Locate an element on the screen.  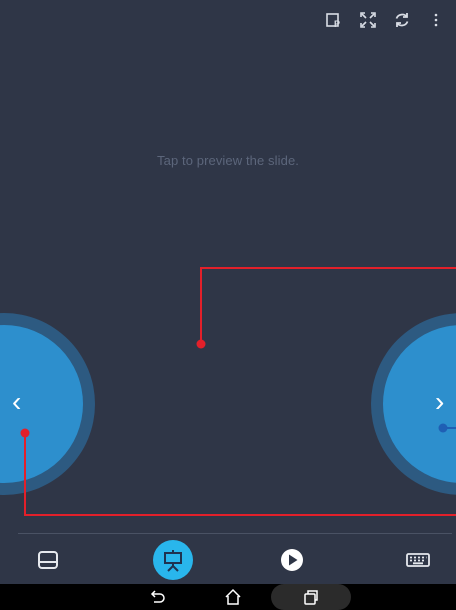
top-toolbar: P is located at coordinates (385, 20).